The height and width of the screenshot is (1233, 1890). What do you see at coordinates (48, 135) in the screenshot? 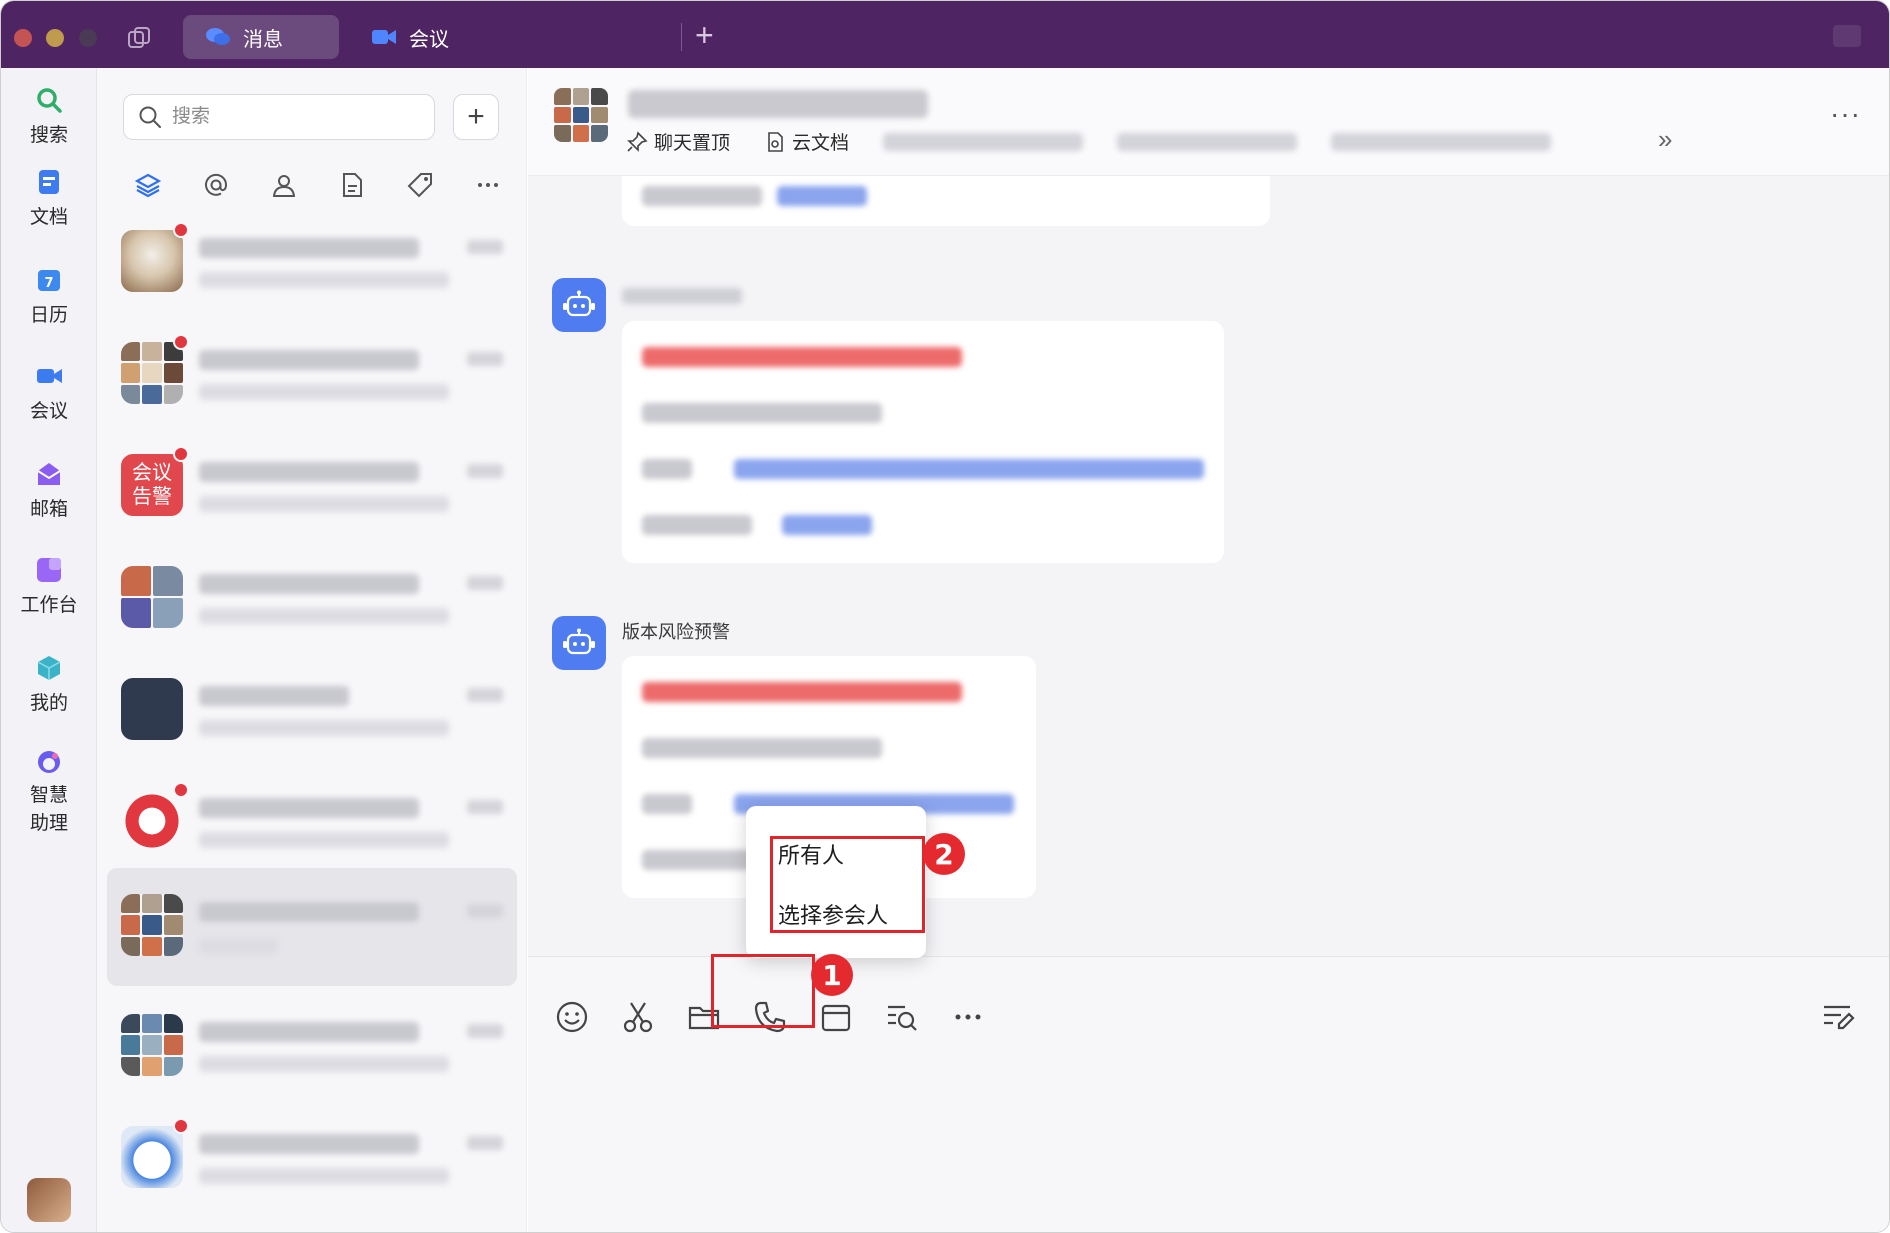
I see `rail-item-label: 搜索` at bounding box center [48, 135].